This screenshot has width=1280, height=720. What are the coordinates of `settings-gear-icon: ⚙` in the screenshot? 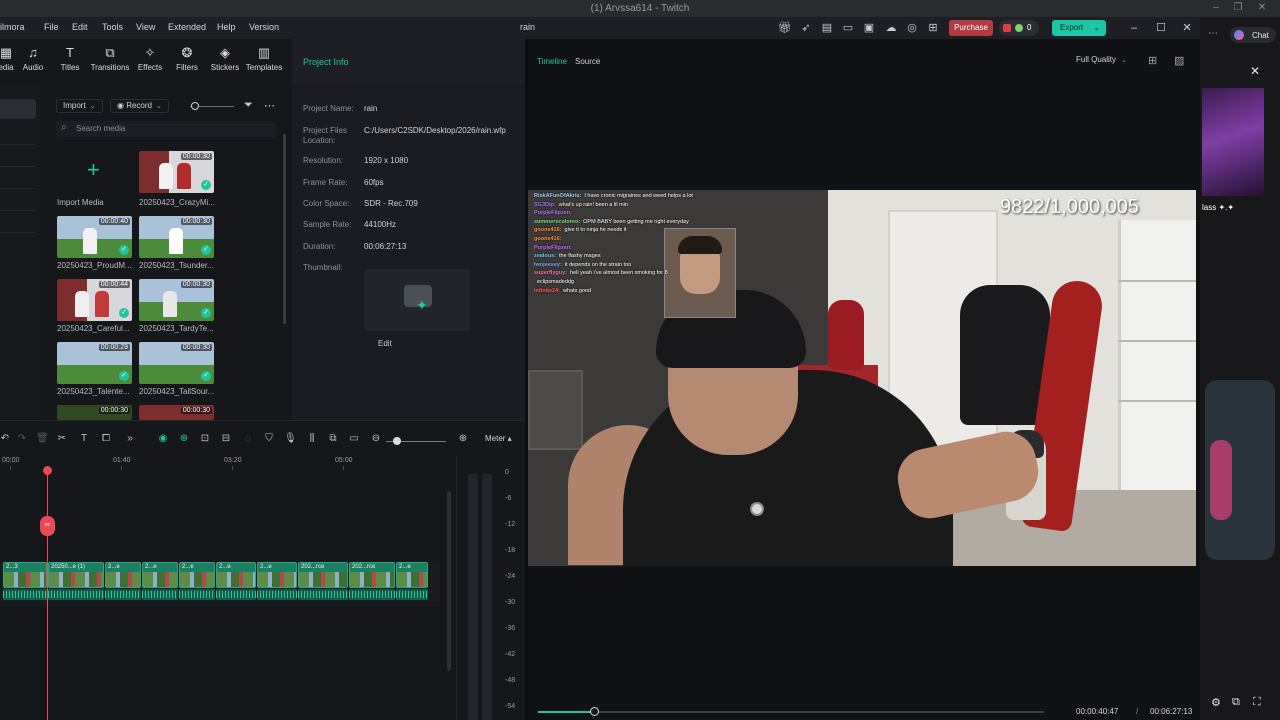 It's located at (1216, 702).